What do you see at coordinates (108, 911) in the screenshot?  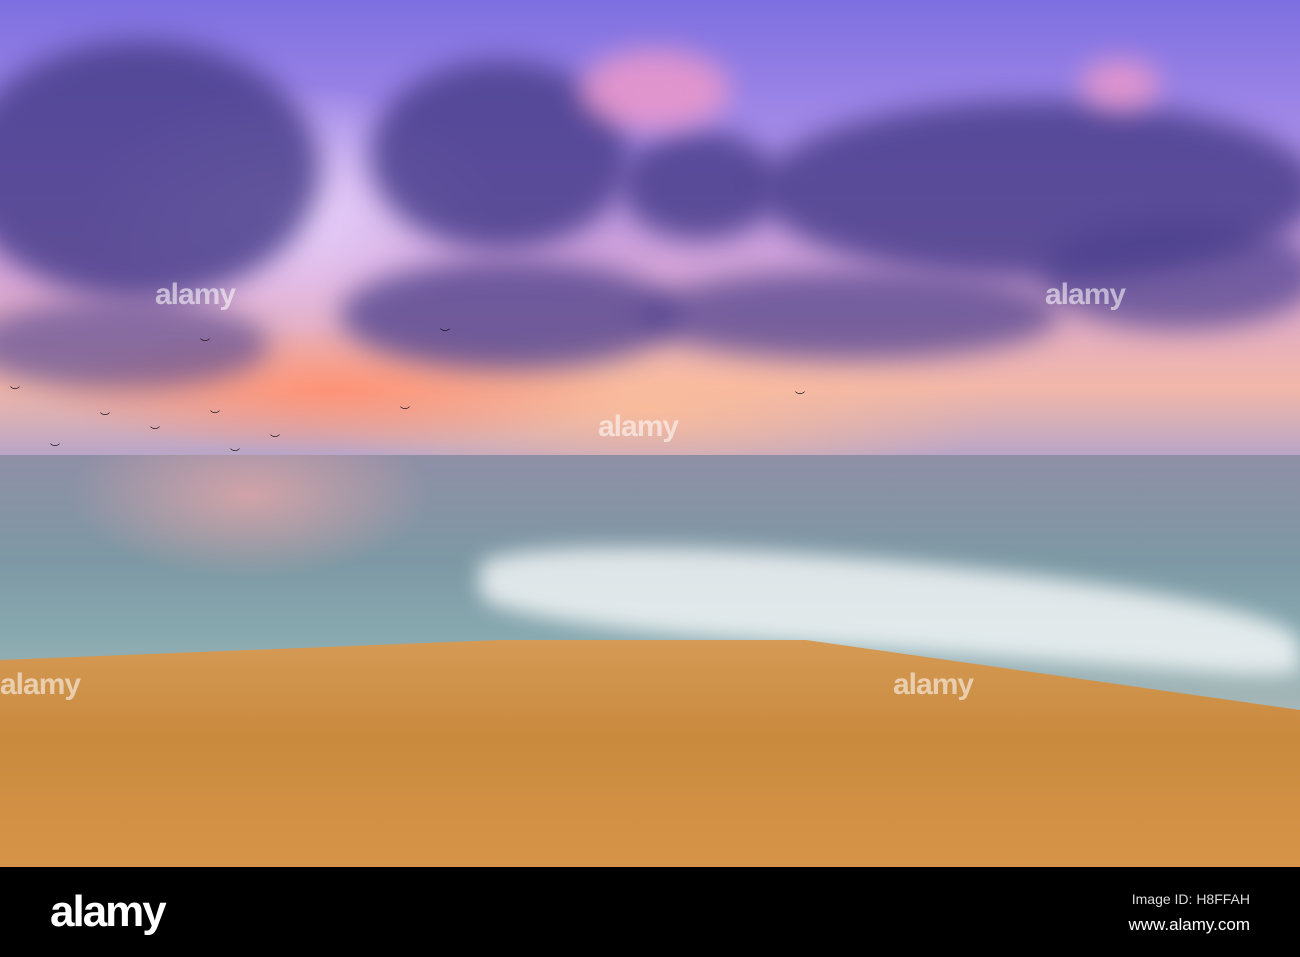 I see `alamy-logo: alamy` at bounding box center [108, 911].